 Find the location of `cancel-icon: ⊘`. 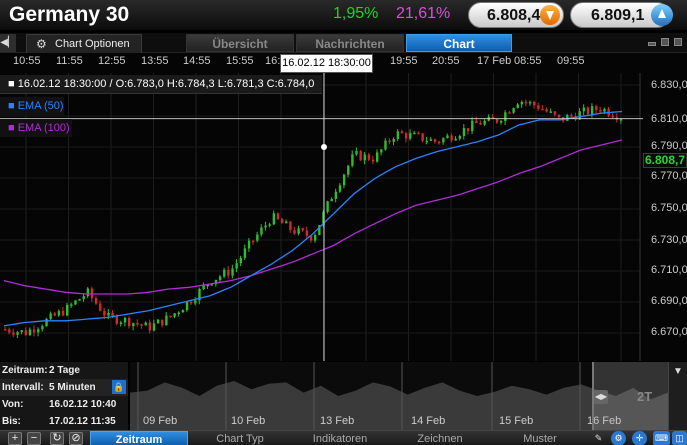

cancel-icon: ⊘ is located at coordinates (76, 438).